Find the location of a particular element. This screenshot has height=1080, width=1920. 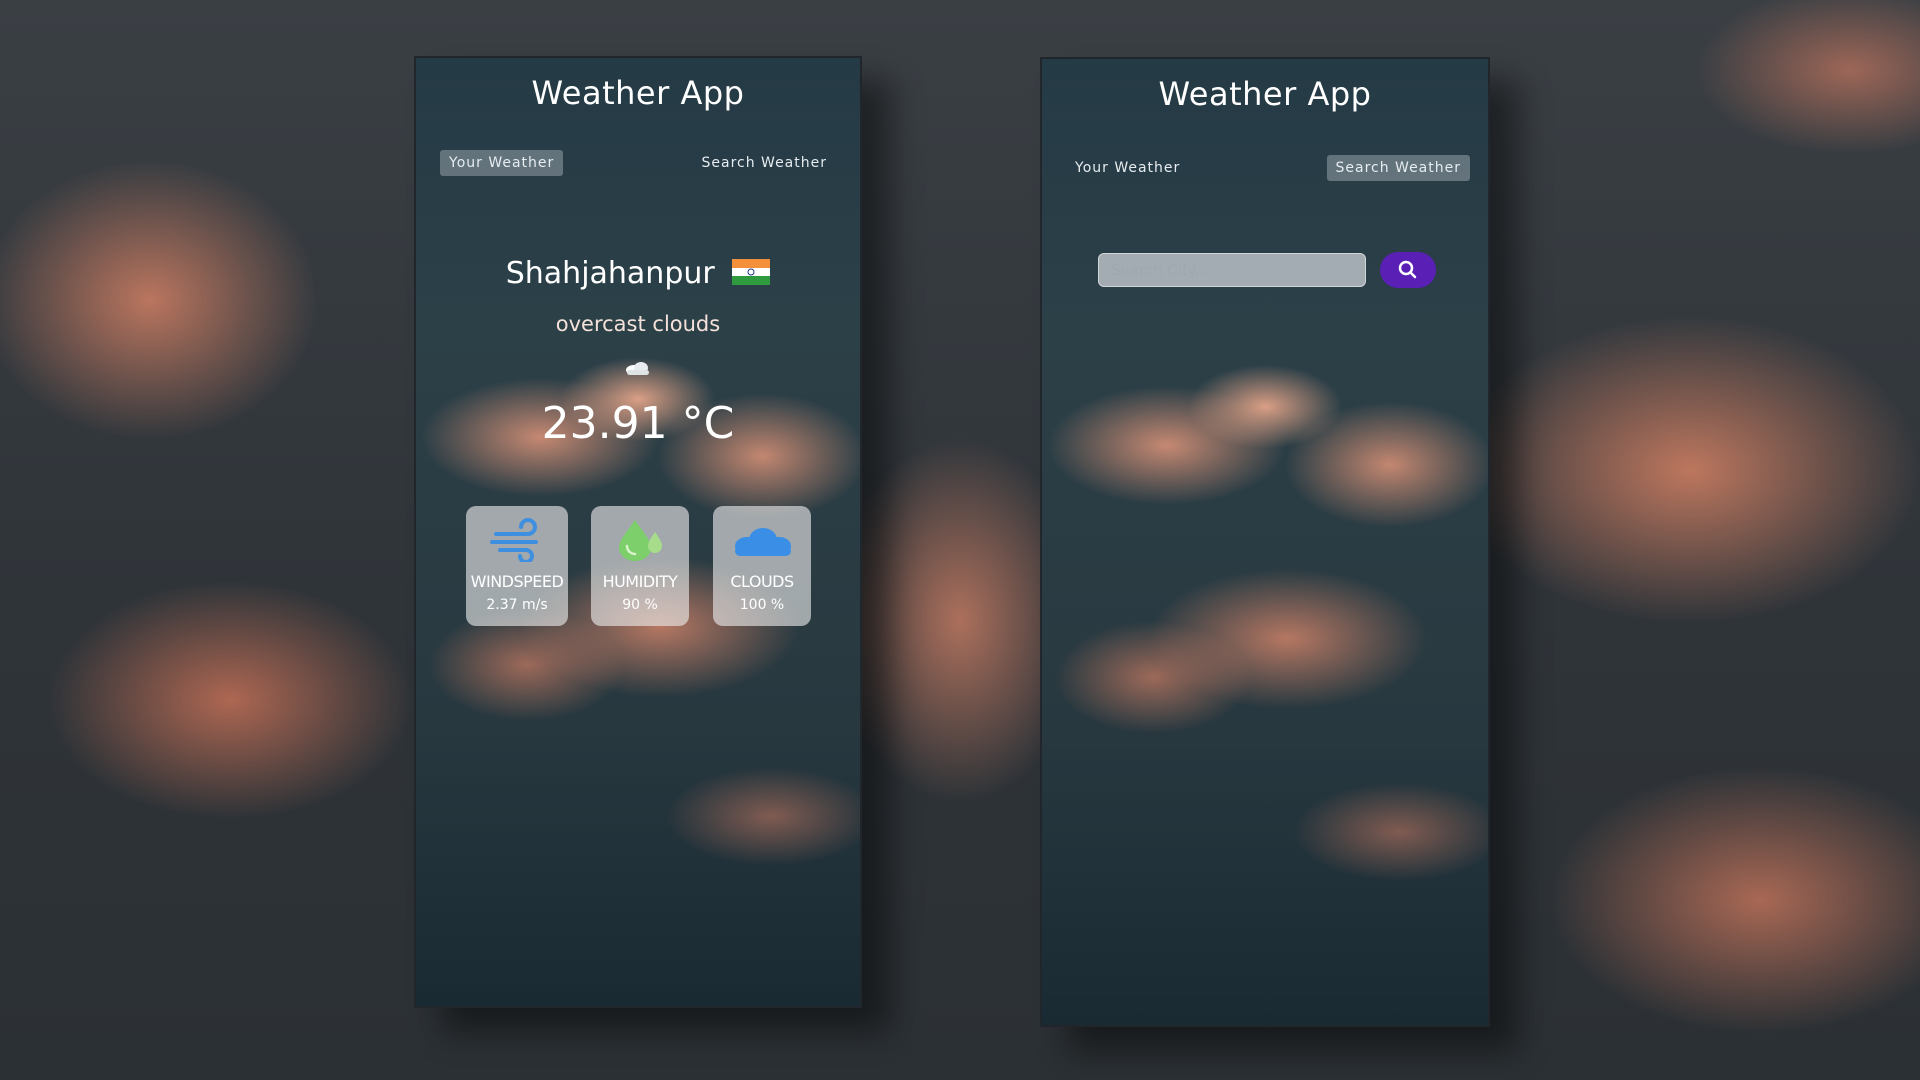

india-flag-icon is located at coordinates (751, 271).